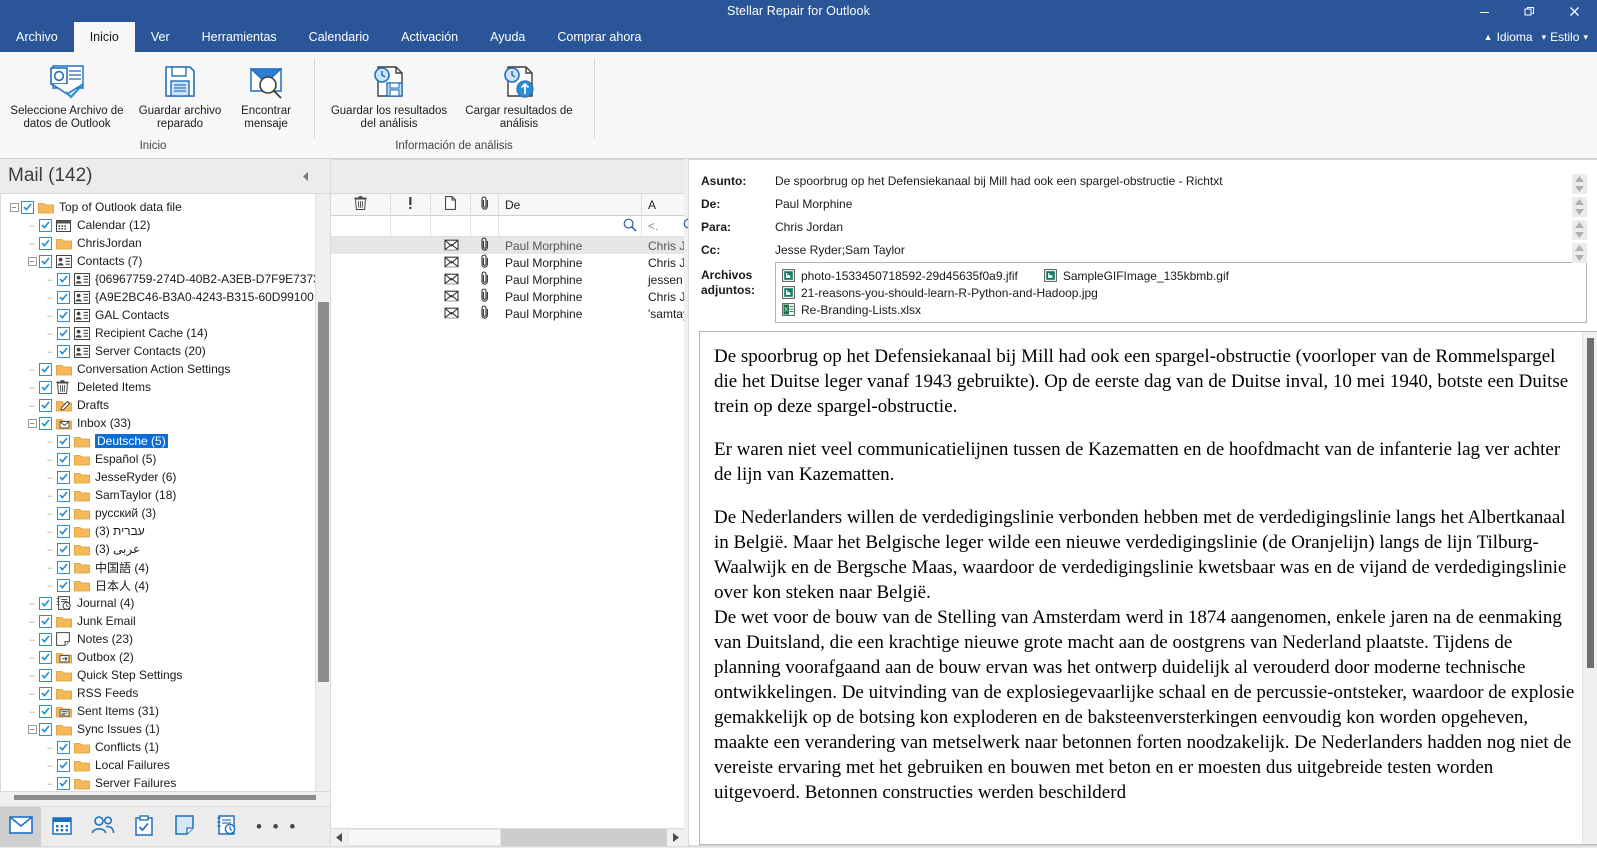 The image size is (1597, 848). Describe the element at coordinates (20, 826) in the screenshot. I see `nav-mail` at that location.